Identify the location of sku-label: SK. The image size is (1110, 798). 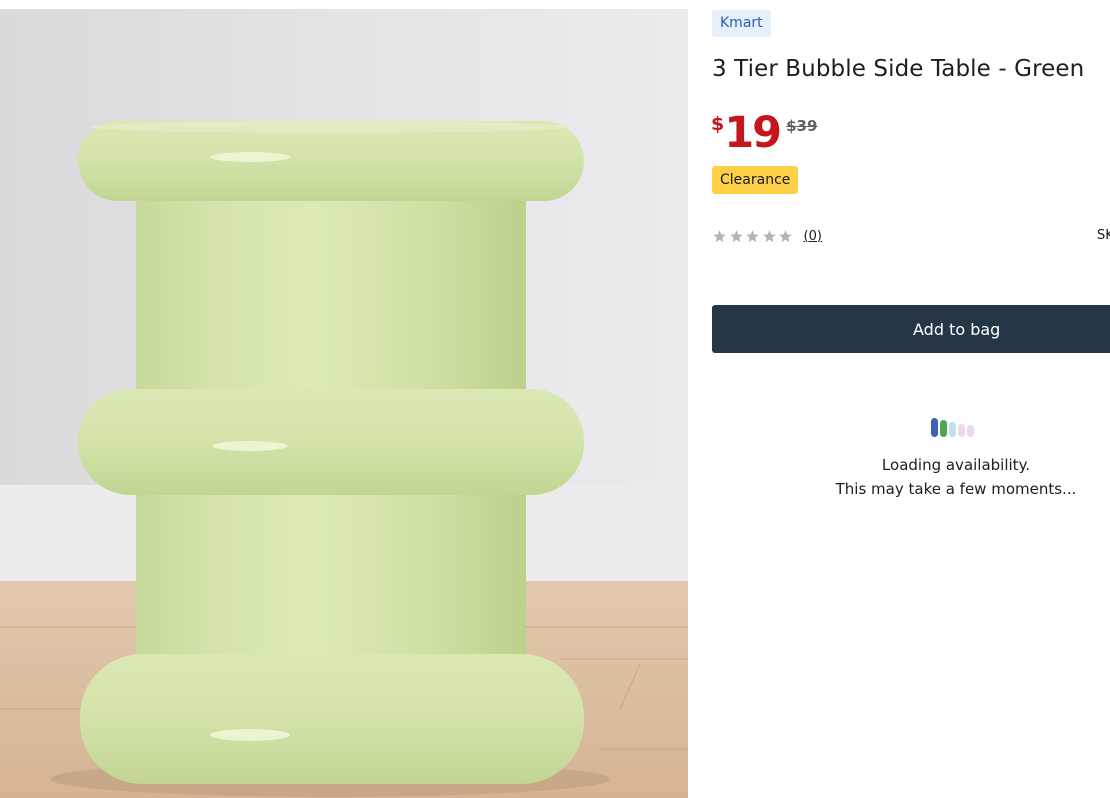
(1103, 235).